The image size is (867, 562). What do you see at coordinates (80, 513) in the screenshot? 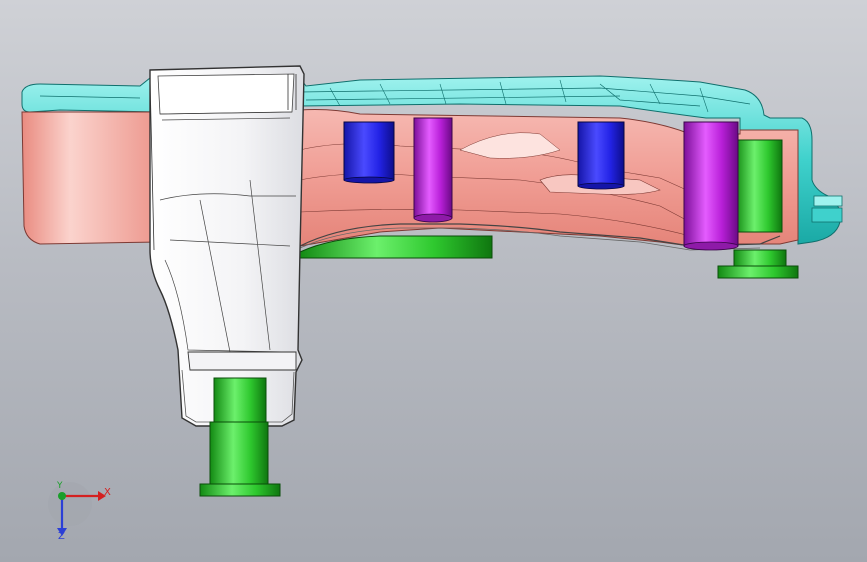
I see `coordinate-triad: X Y Z` at bounding box center [80, 513].